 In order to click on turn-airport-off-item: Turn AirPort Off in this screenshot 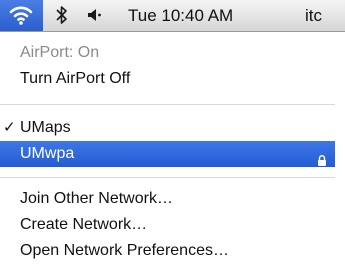, I will do `click(167, 79)`.